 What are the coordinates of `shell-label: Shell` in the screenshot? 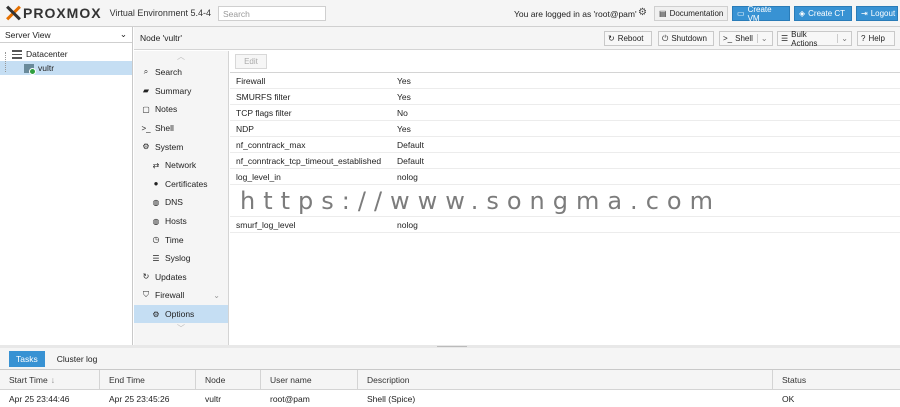 It's located at (744, 38).